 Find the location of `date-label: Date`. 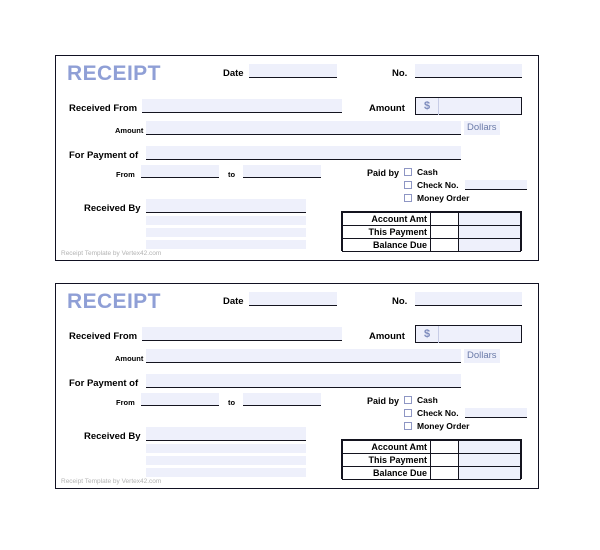

date-label: Date is located at coordinates (233, 301).